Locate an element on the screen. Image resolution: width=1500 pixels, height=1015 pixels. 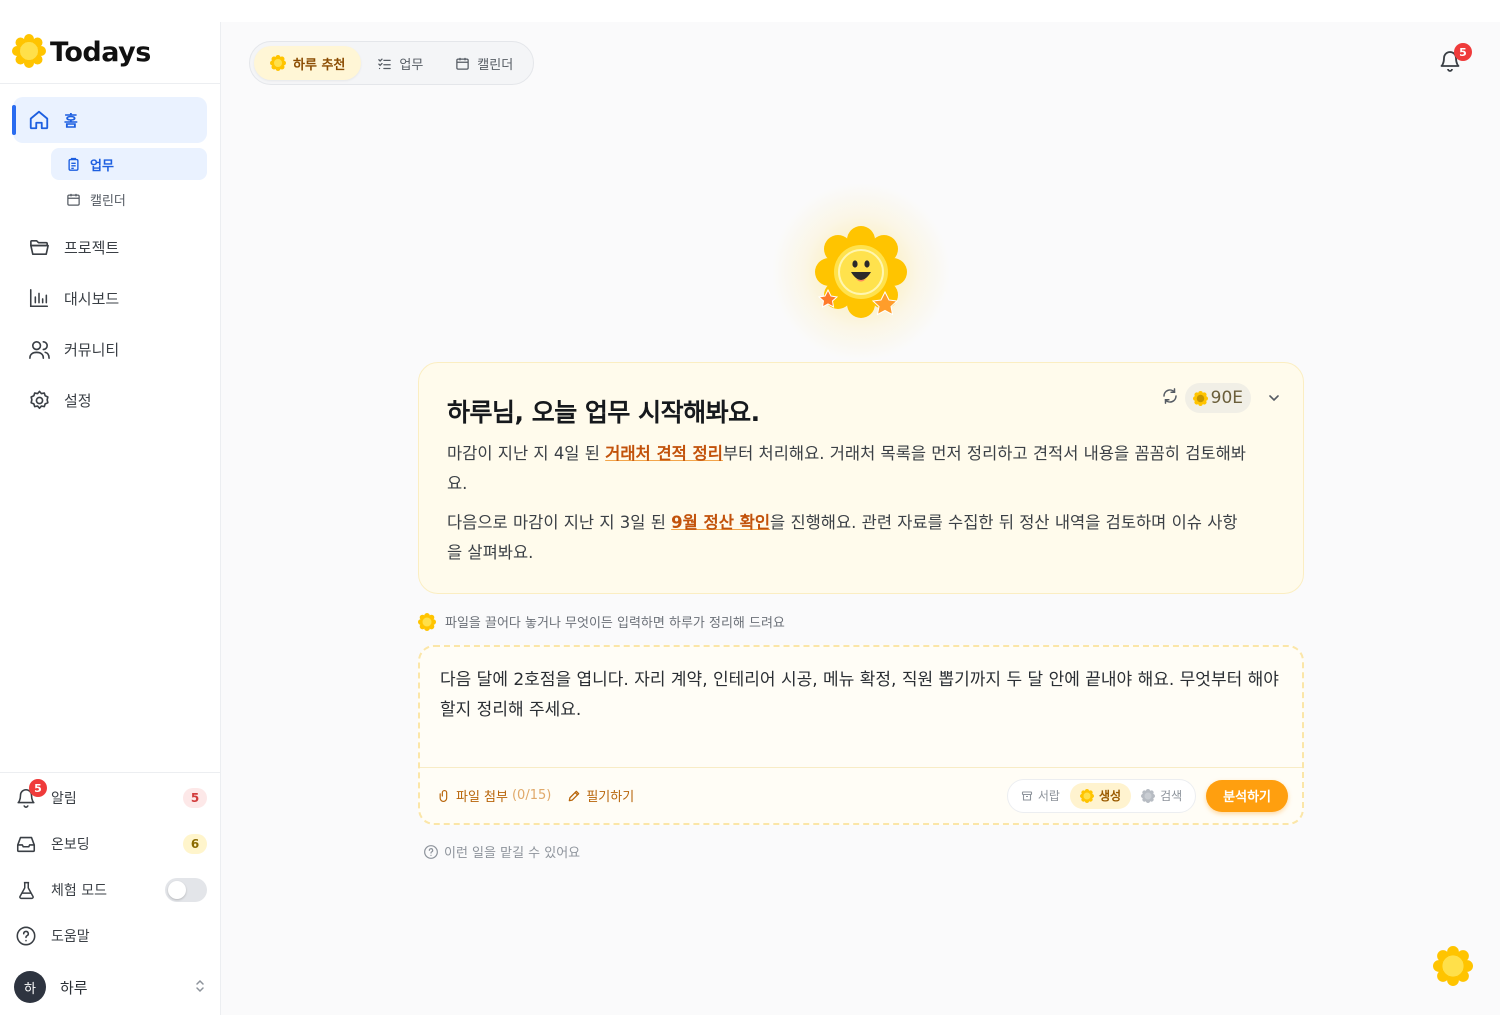
sidebar-item-community: 커뮤니티 is located at coordinates (110, 349).